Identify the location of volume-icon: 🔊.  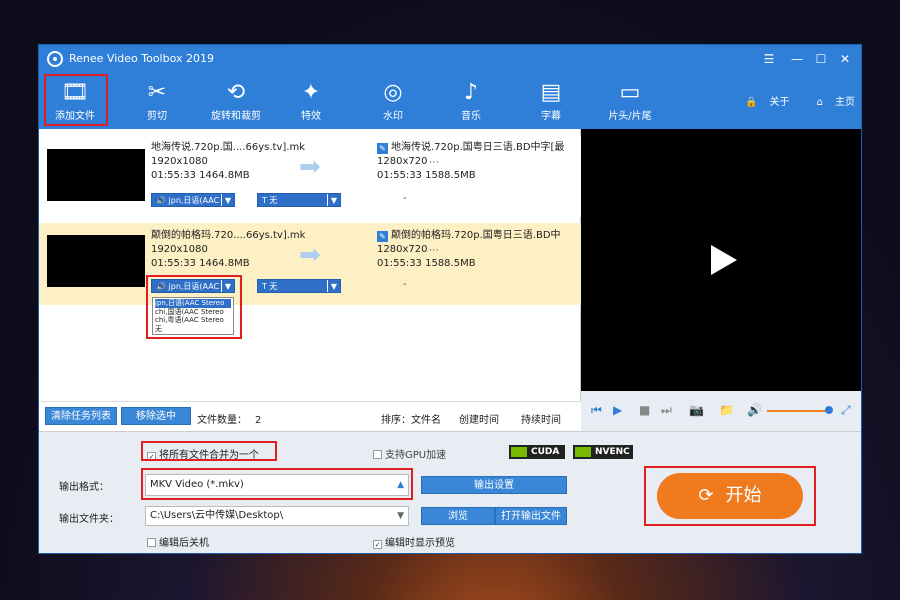
(754, 410).